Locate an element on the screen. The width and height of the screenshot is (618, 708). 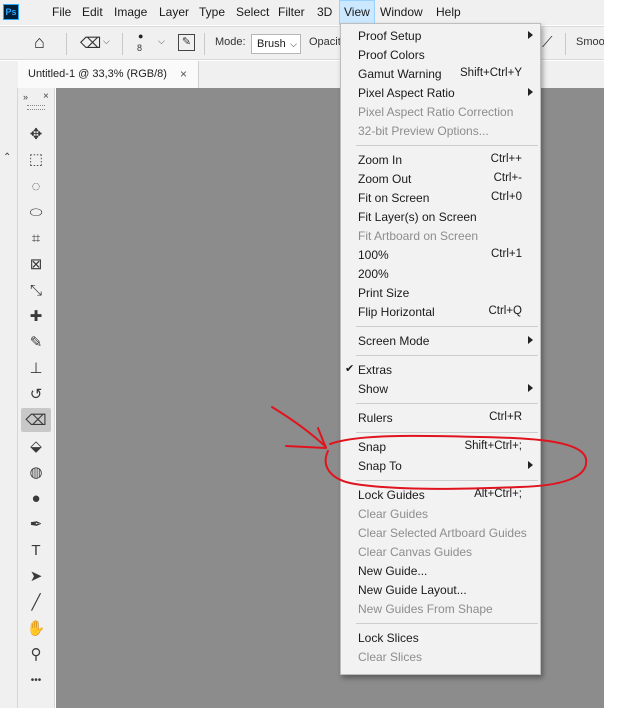
zoom-icon: ⚲ is located at coordinates (36, 654).